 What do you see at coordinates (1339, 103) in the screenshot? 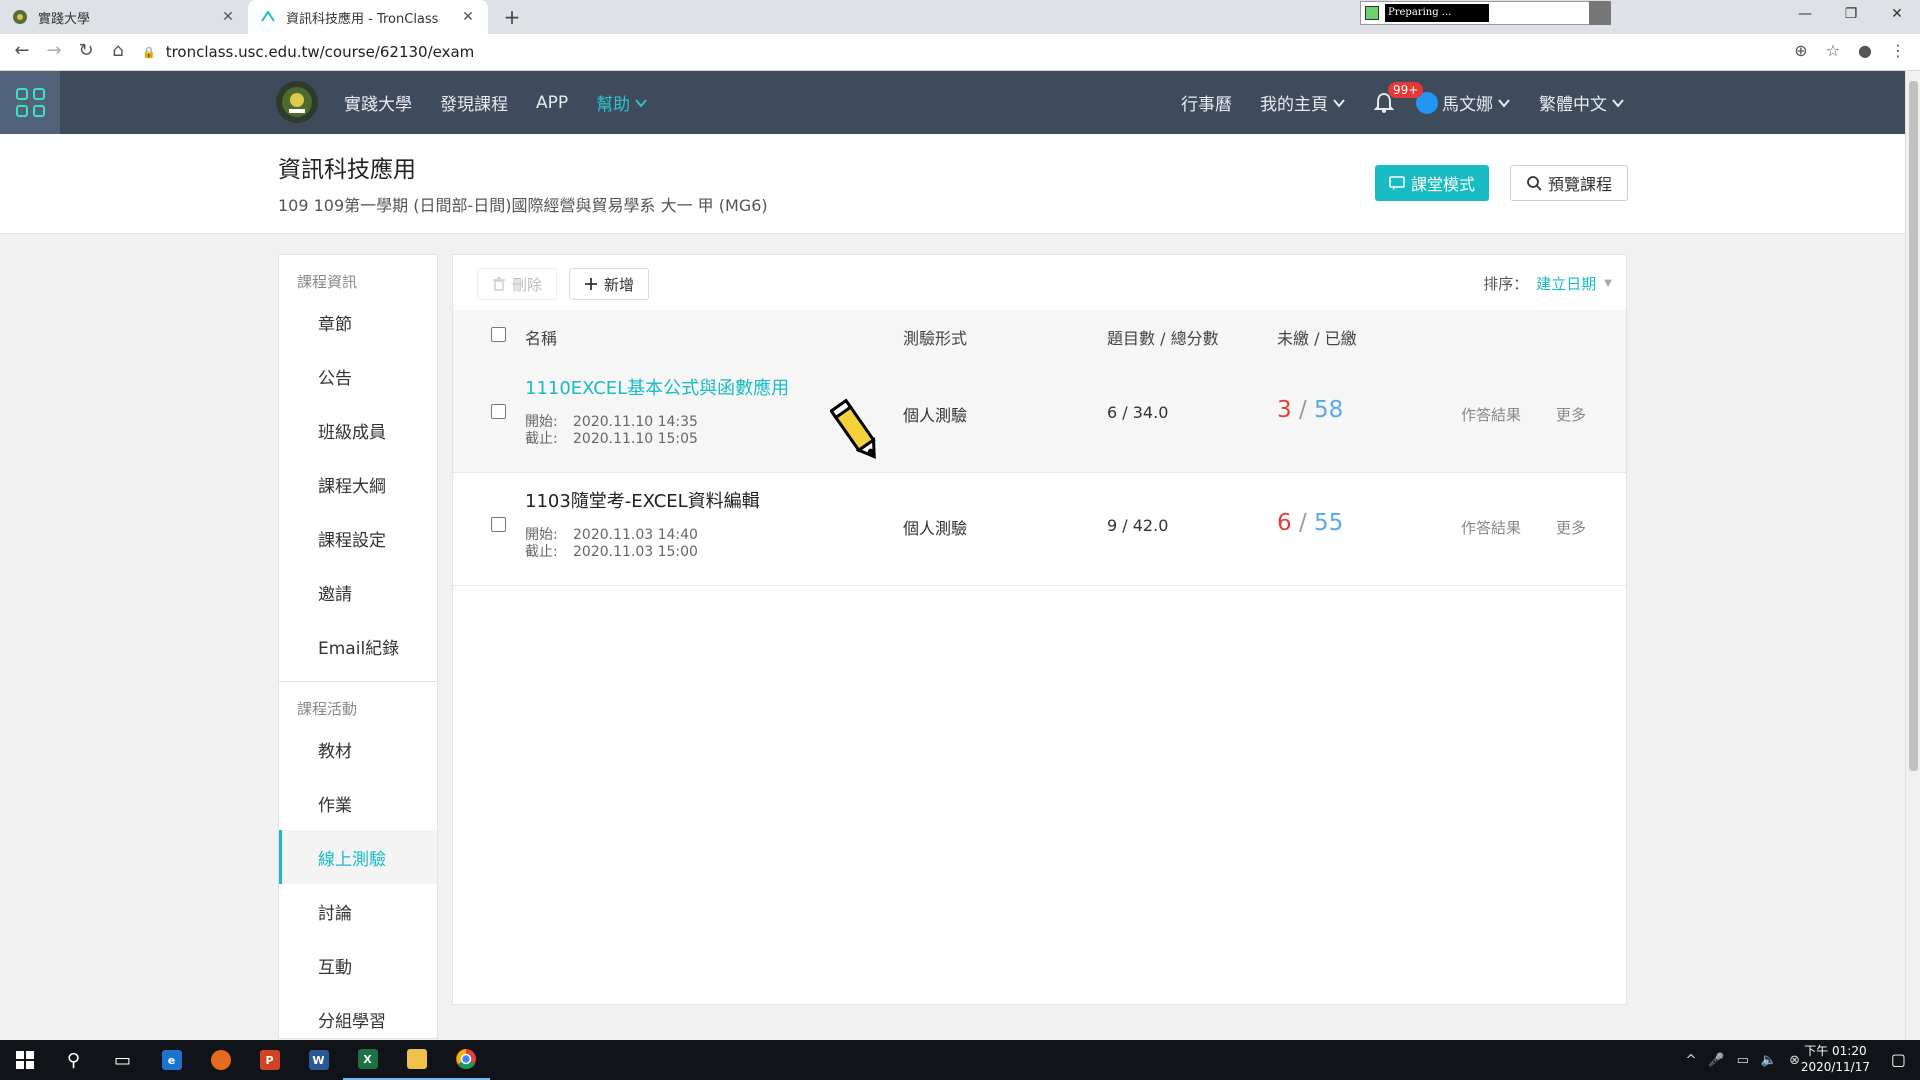
I see `chevron-down-icon` at bounding box center [1339, 103].